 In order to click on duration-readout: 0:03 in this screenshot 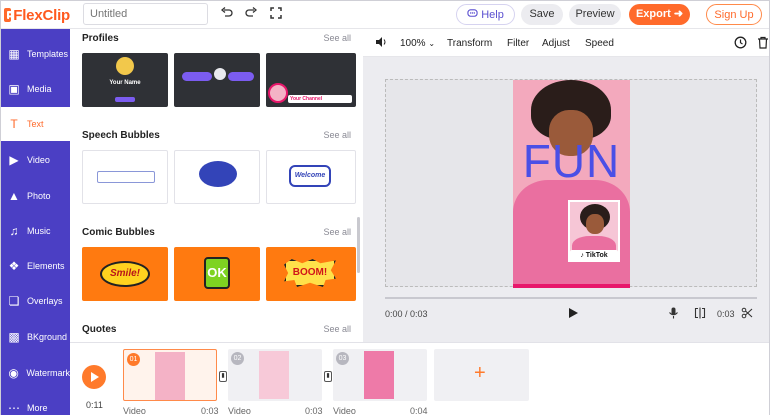, I will do `click(726, 314)`.